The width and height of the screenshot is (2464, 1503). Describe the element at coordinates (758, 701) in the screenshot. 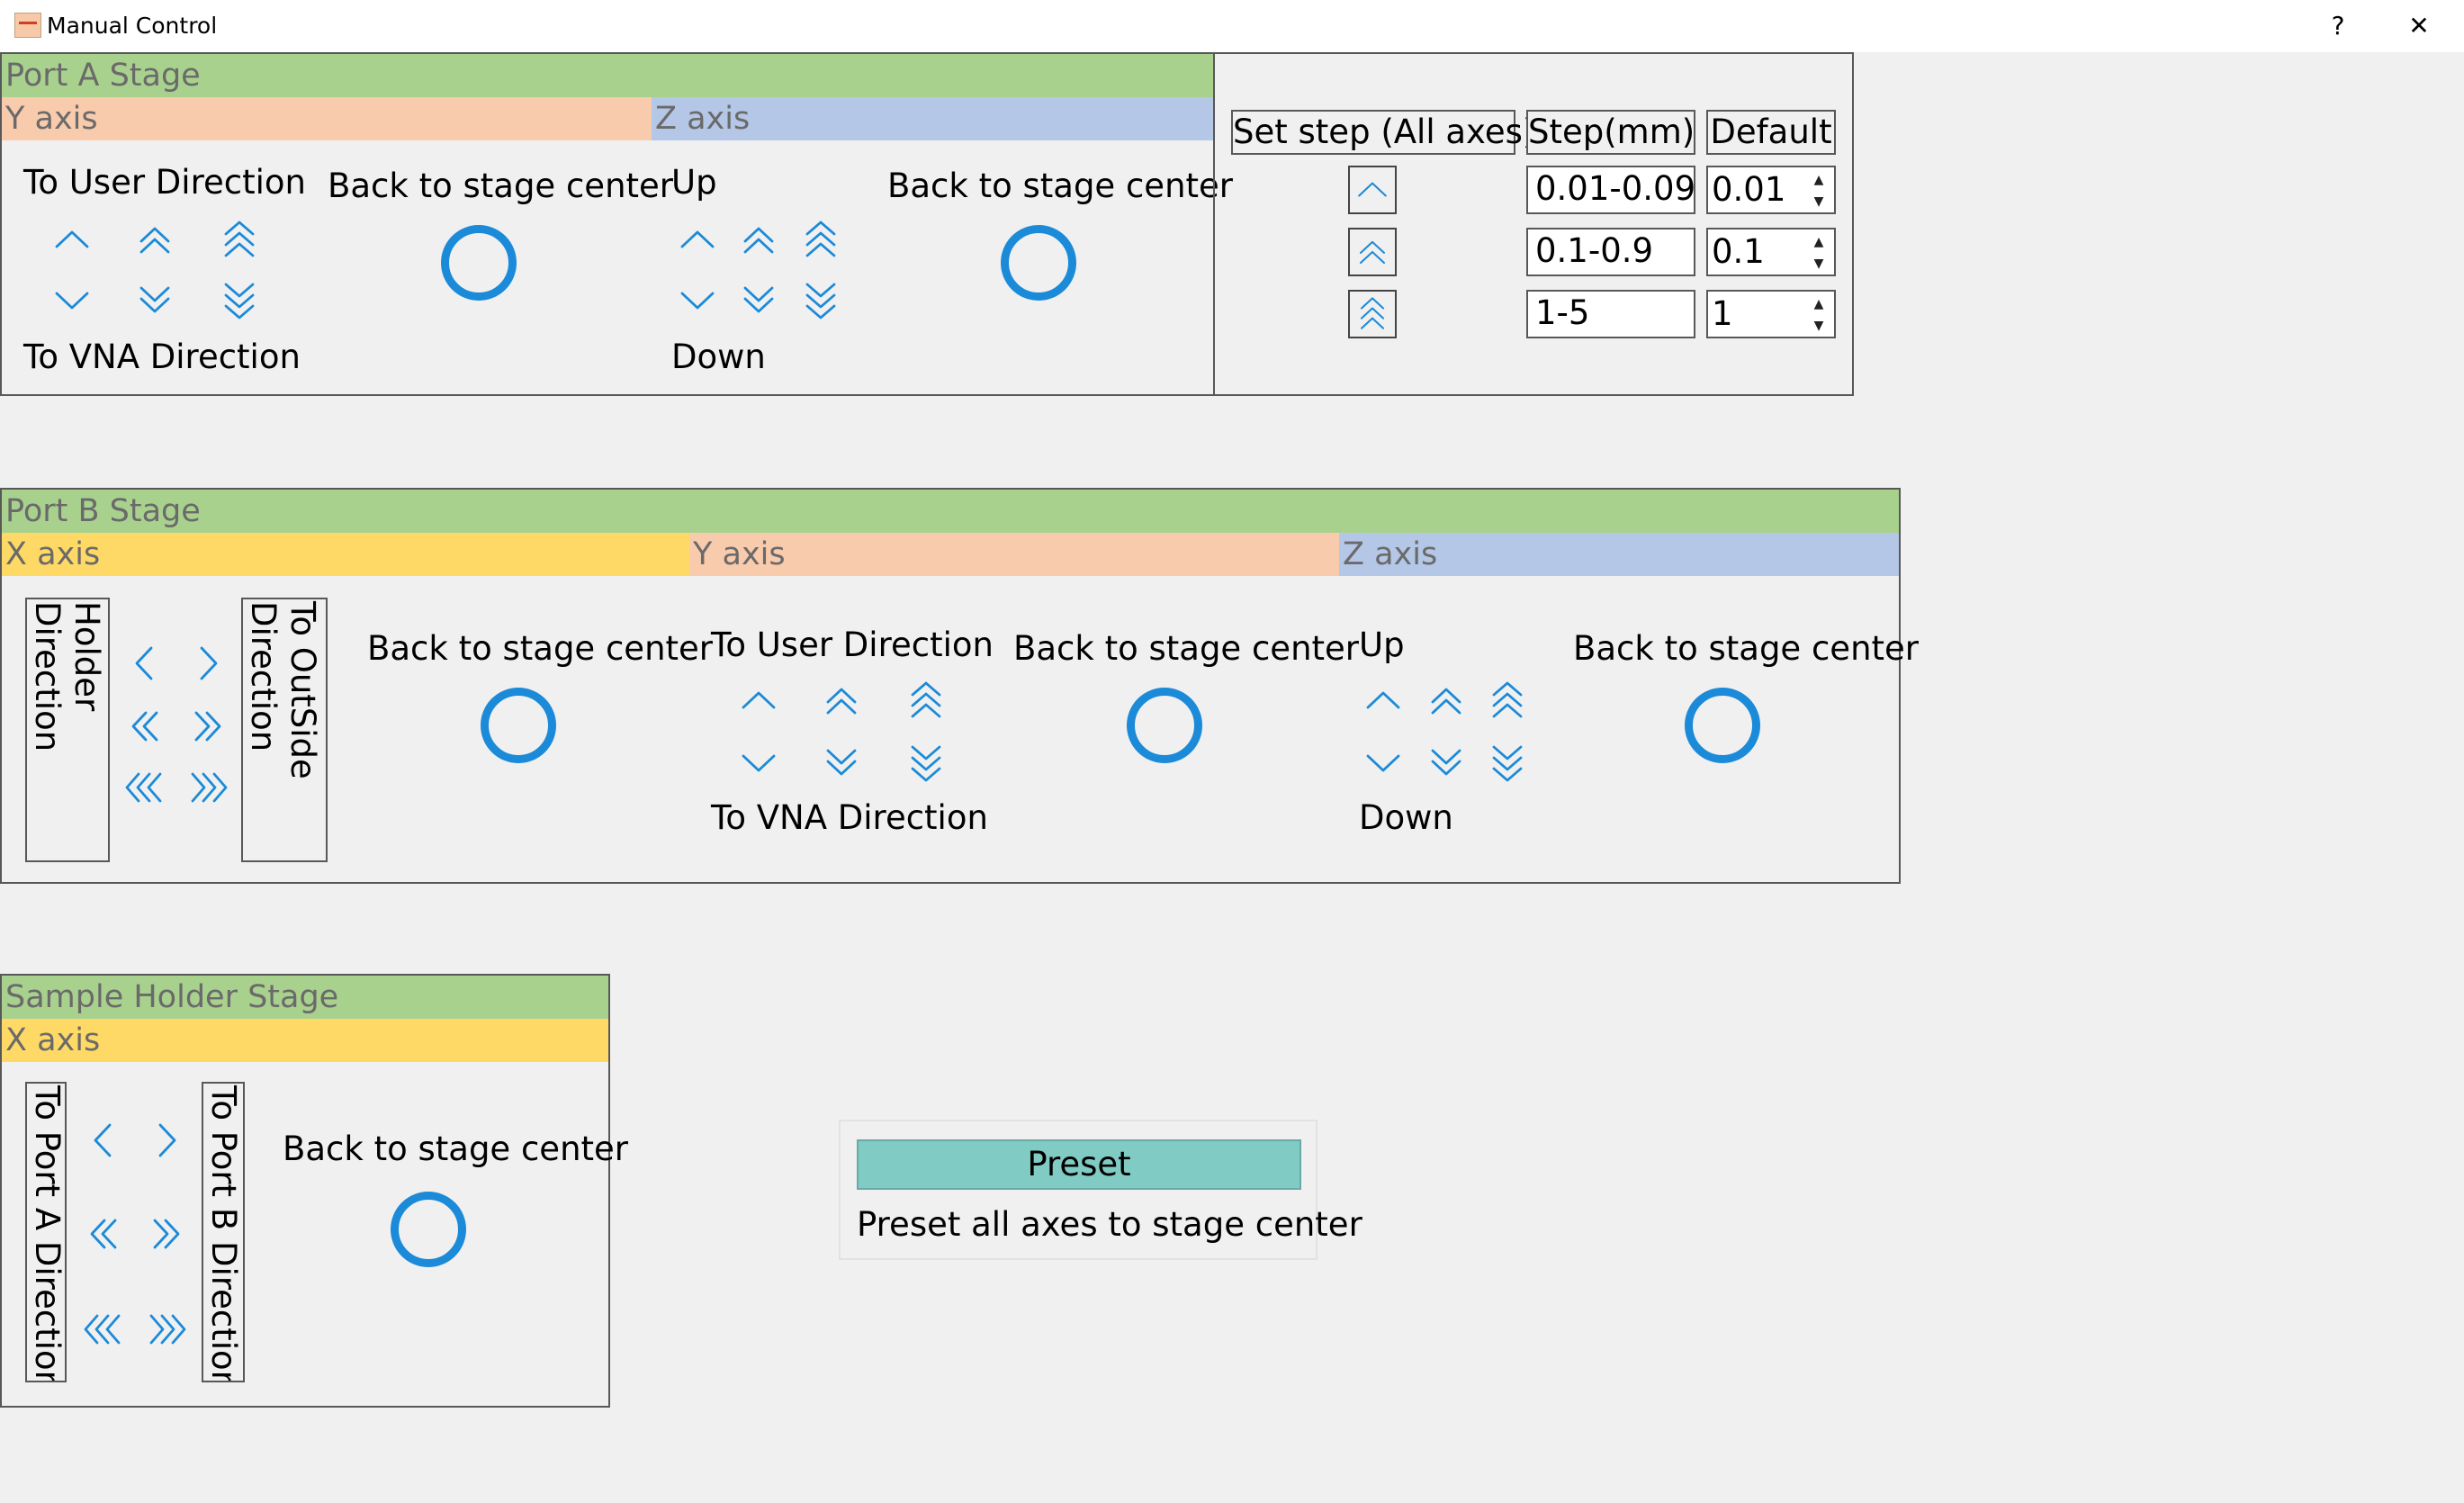

I see `port-b-y-up-small-icon` at that location.